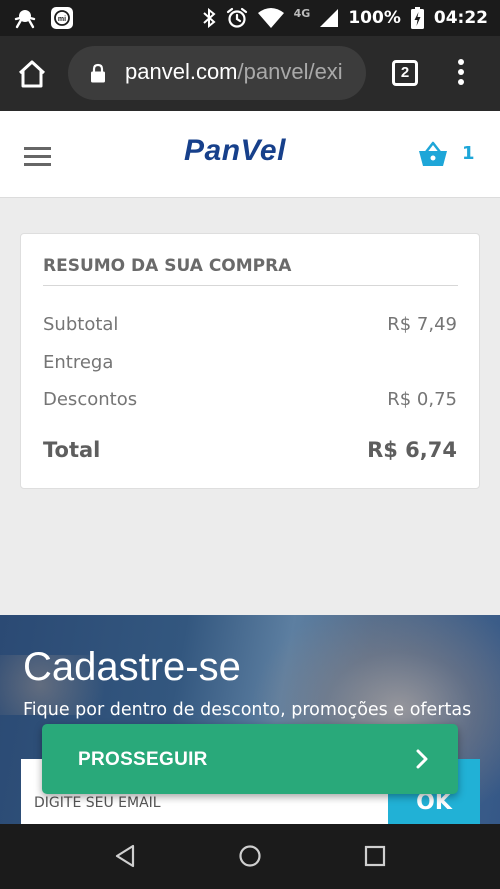 The width and height of the screenshot is (500, 889). What do you see at coordinates (78, 362) in the screenshot?
I see `delivery-label: Entrega` at bounding box center [78, 362].